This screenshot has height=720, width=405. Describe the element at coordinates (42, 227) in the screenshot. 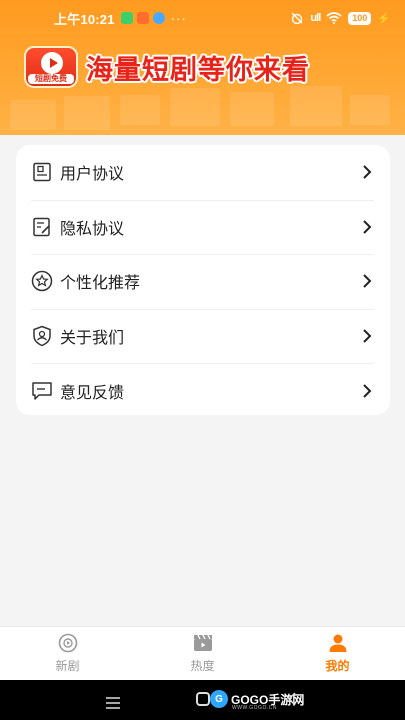

I see `privacy-icon` at that location.